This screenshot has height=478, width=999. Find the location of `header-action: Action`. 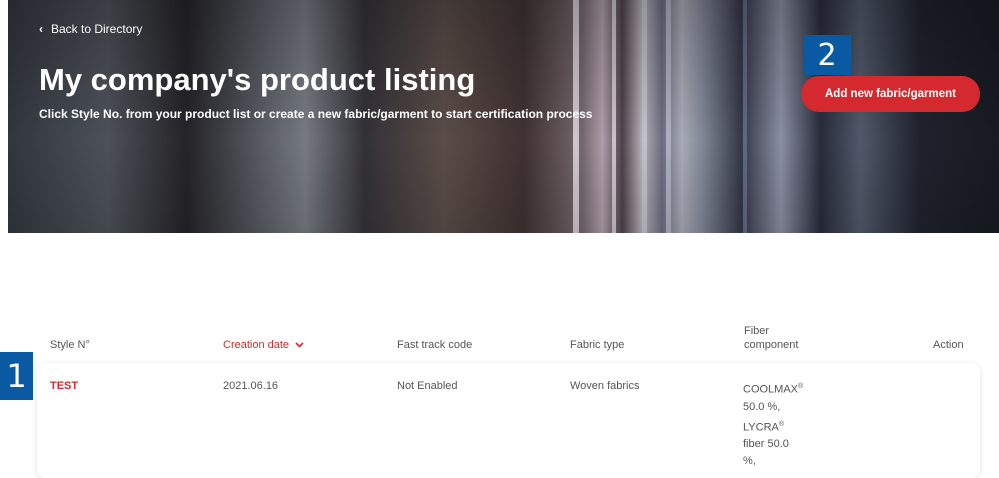

header-action: Action is located at coordinates (948, 345).